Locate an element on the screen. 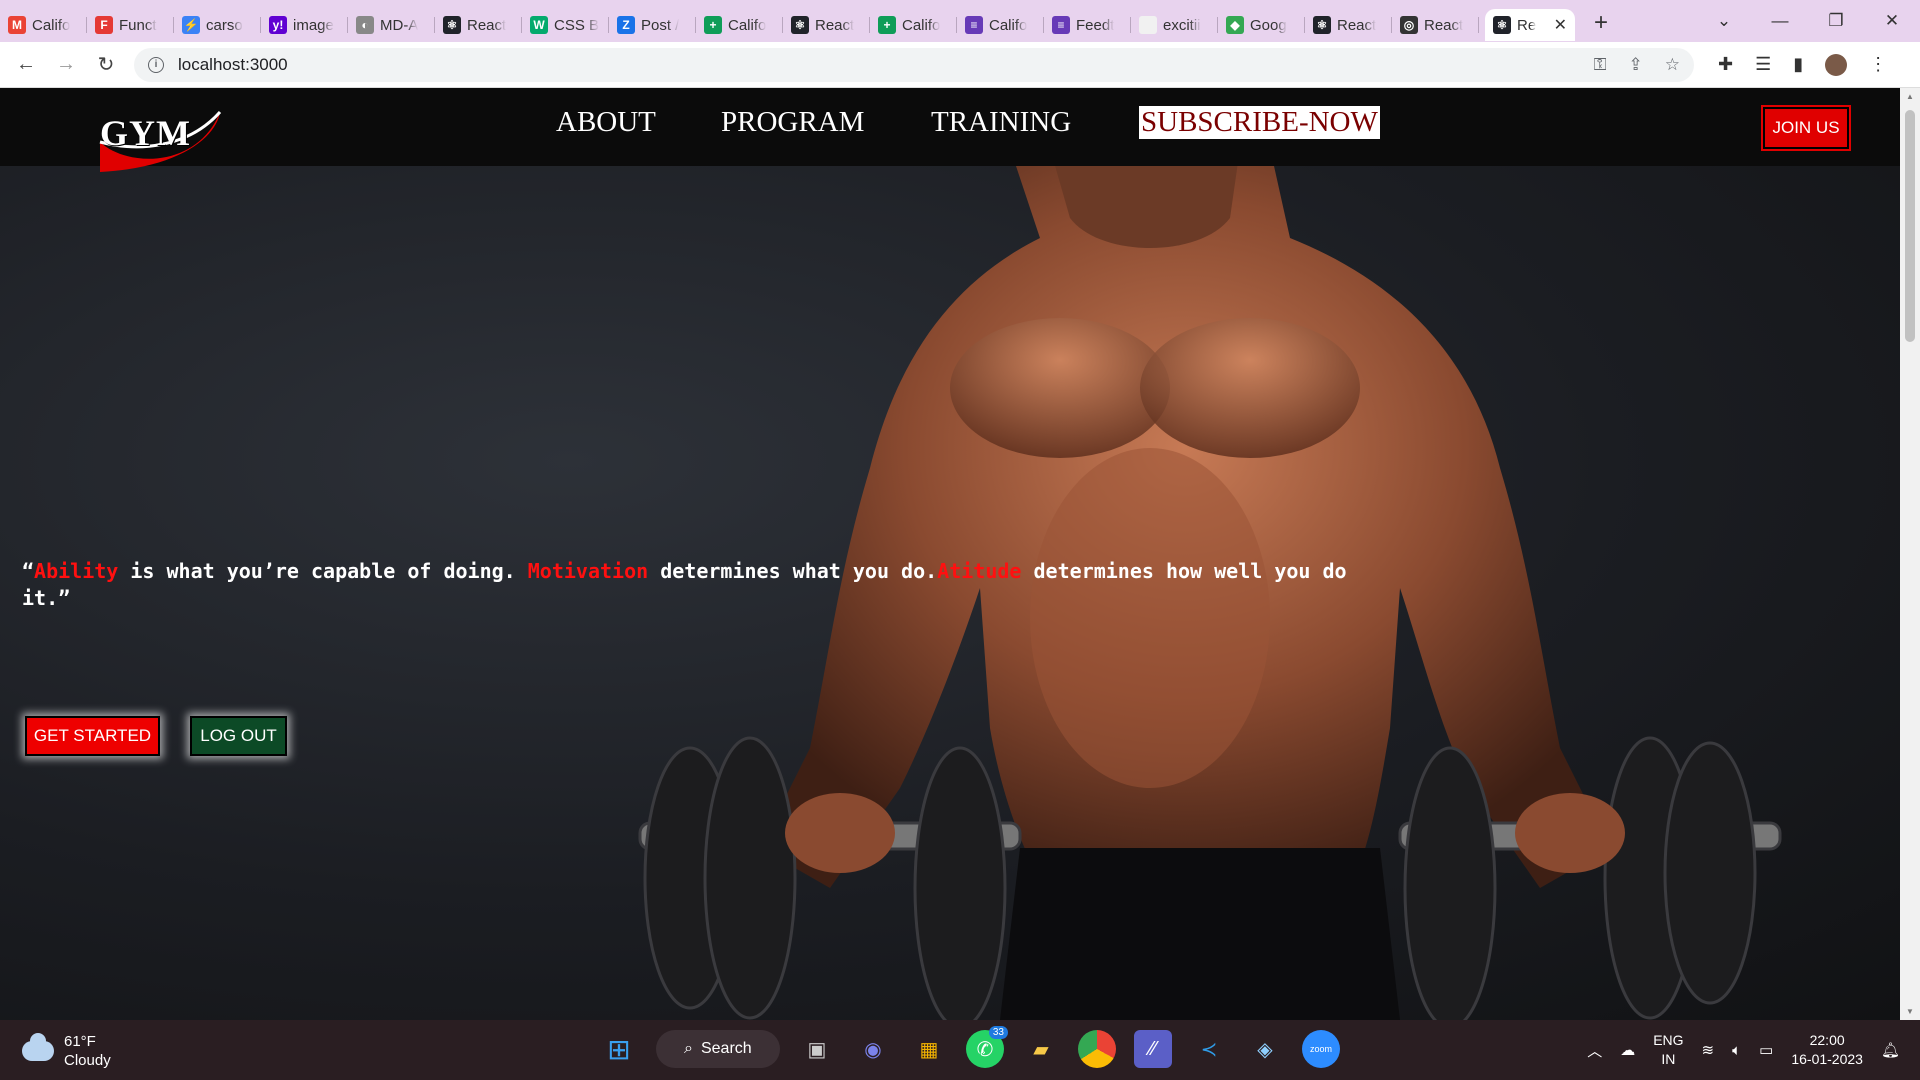  whatsapp-icon: ✆ 33 is located at coordinates (987, 1047).